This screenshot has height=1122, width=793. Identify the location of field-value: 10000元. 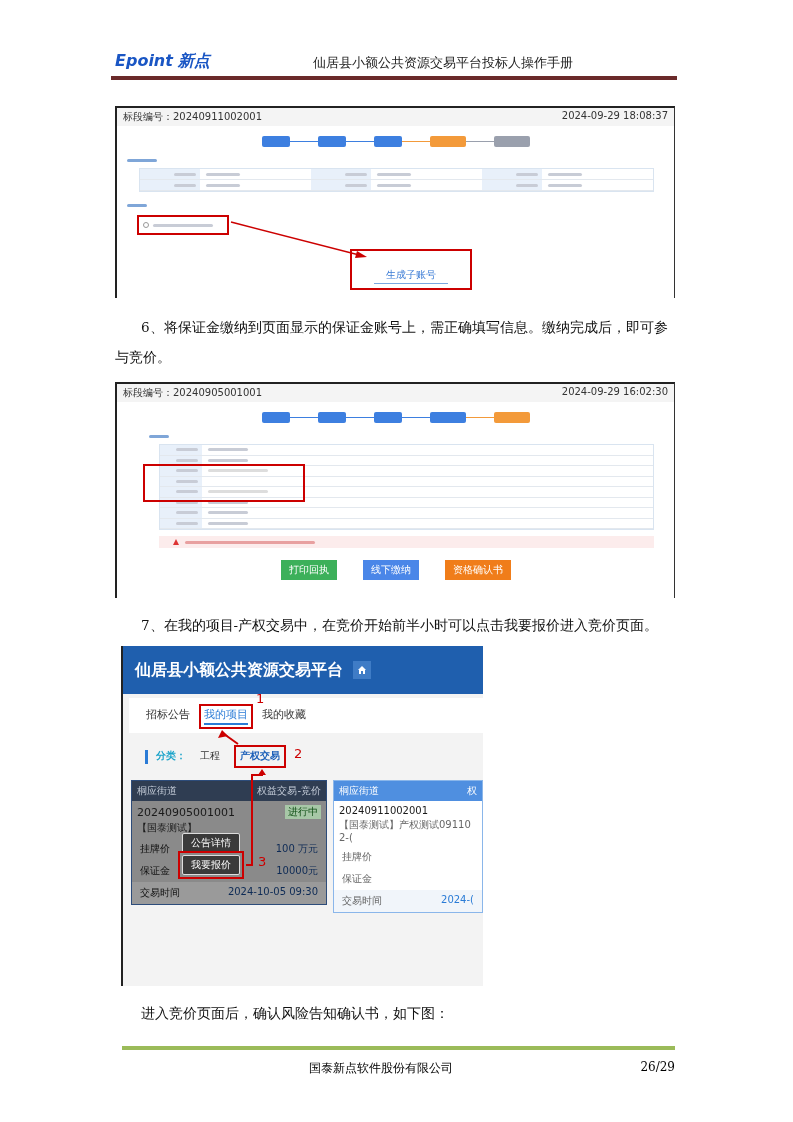
(297, 871).